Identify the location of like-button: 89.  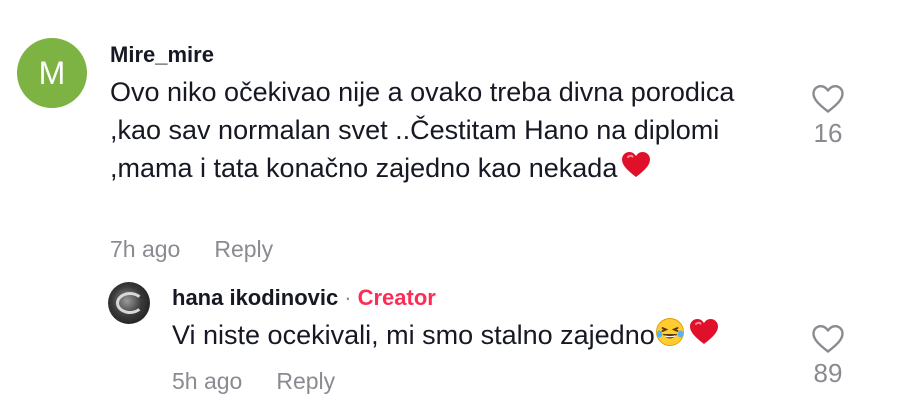
(828, 356).